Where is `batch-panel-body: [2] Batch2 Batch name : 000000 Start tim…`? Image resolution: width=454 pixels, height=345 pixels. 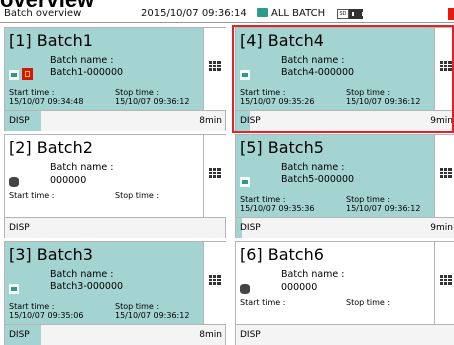
batch-panel-body: [2] Batch2 Batch name : 000000 Start tim… is located at coordinates (104, 176).